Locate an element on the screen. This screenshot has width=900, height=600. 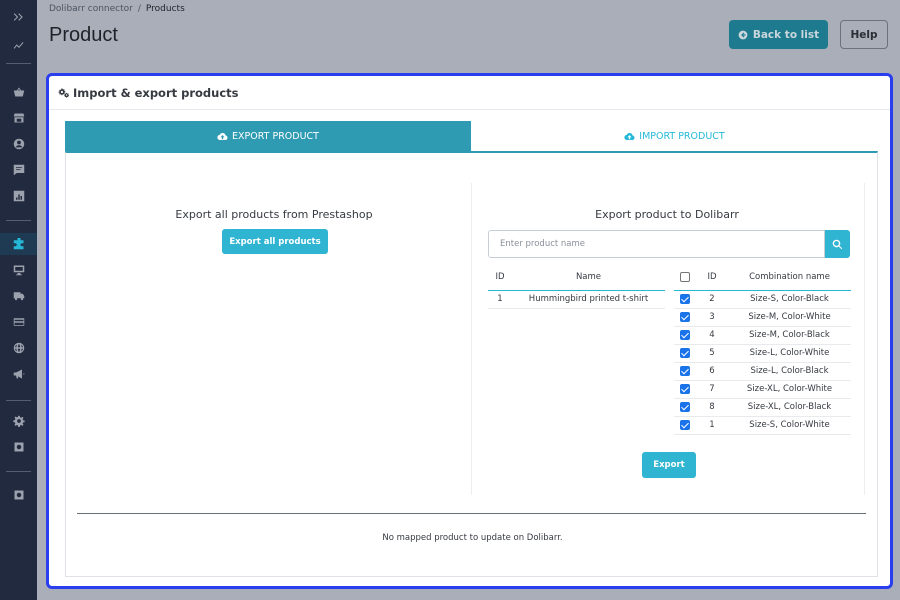
combination-id: 5 is located at coordinates (712, 353).